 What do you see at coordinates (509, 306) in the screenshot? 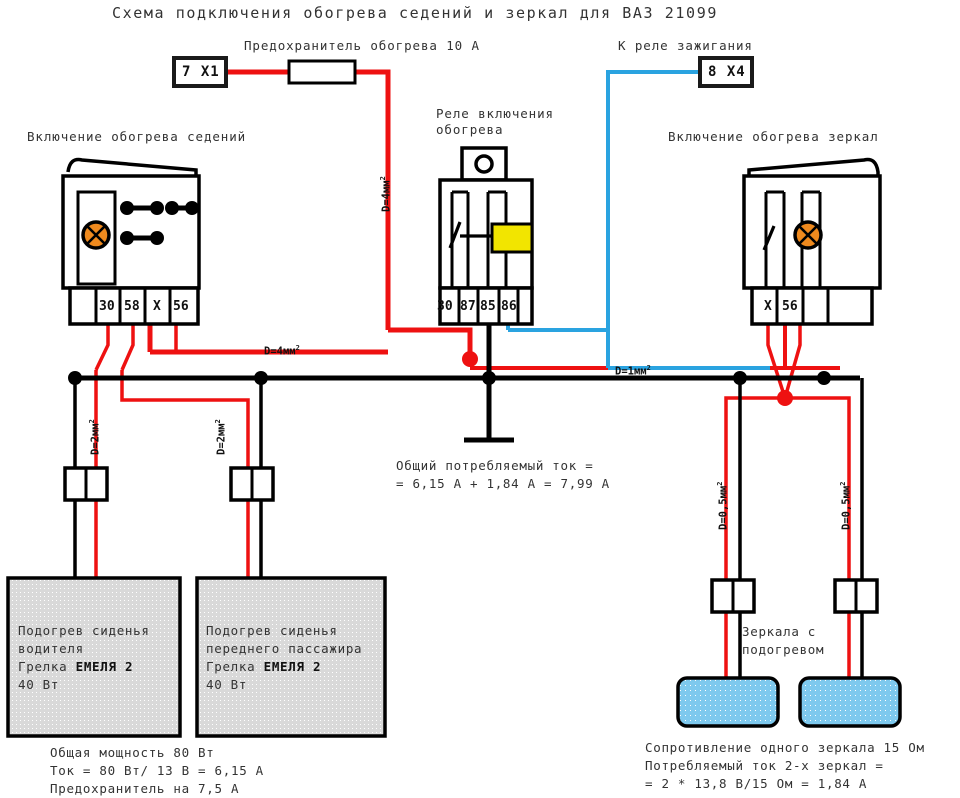
I see `relay-terminal-86: 86` at bounding box center [509, 306].